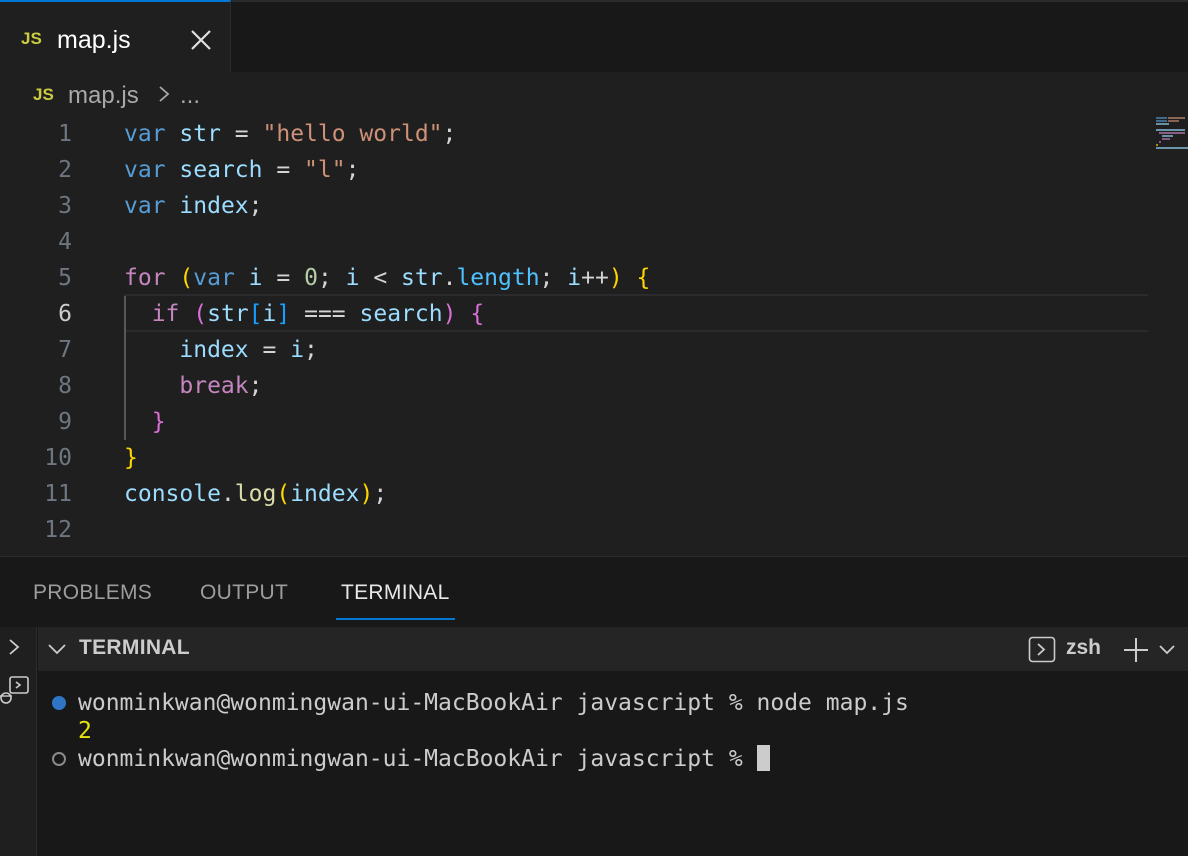 The height and width of the screenshot is (856, 1188). Describe the element at coordinates (221, 386) in the screenshot. I see `code-text: break;` at that location.